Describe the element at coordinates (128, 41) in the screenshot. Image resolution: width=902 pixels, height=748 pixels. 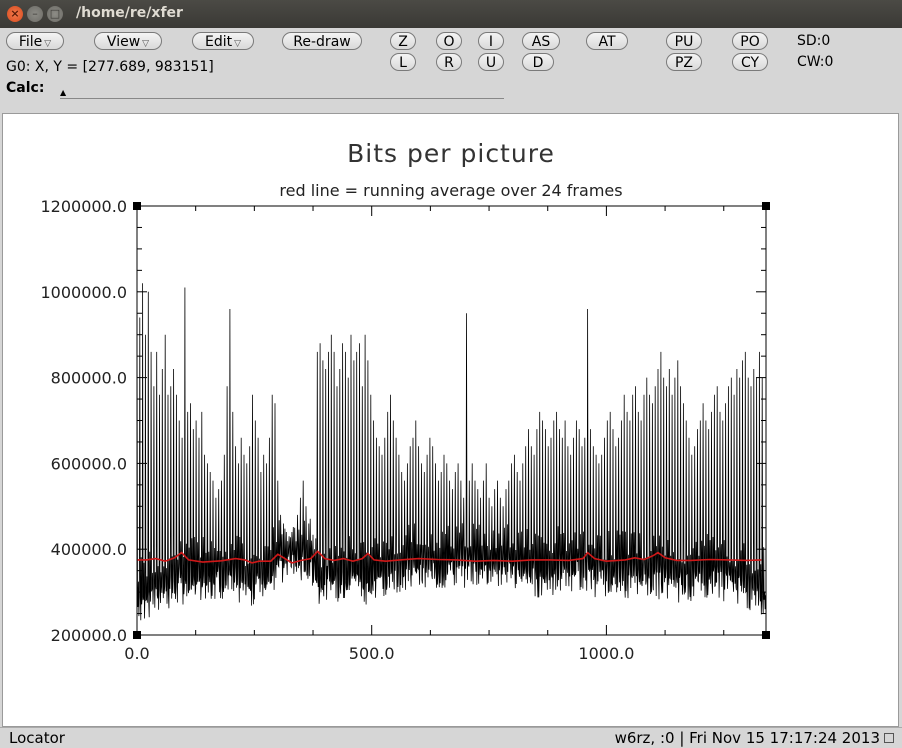
I see `view-menu-button: View ▽` at that location.